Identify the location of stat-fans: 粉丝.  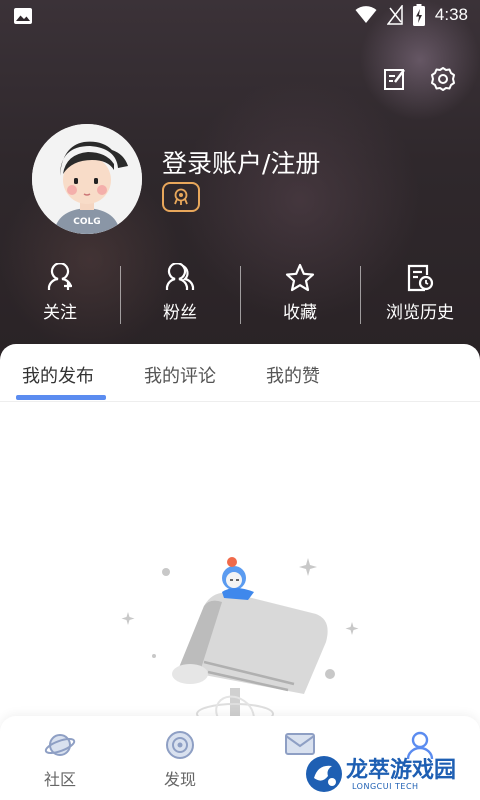
(180, 294).